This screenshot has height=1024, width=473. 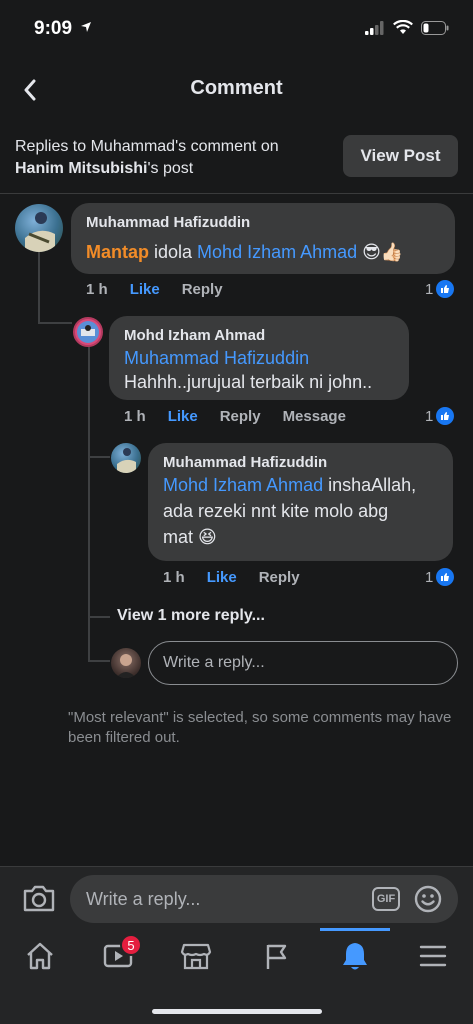 I want to click on message-button: Message, so click(x=314, y=416).